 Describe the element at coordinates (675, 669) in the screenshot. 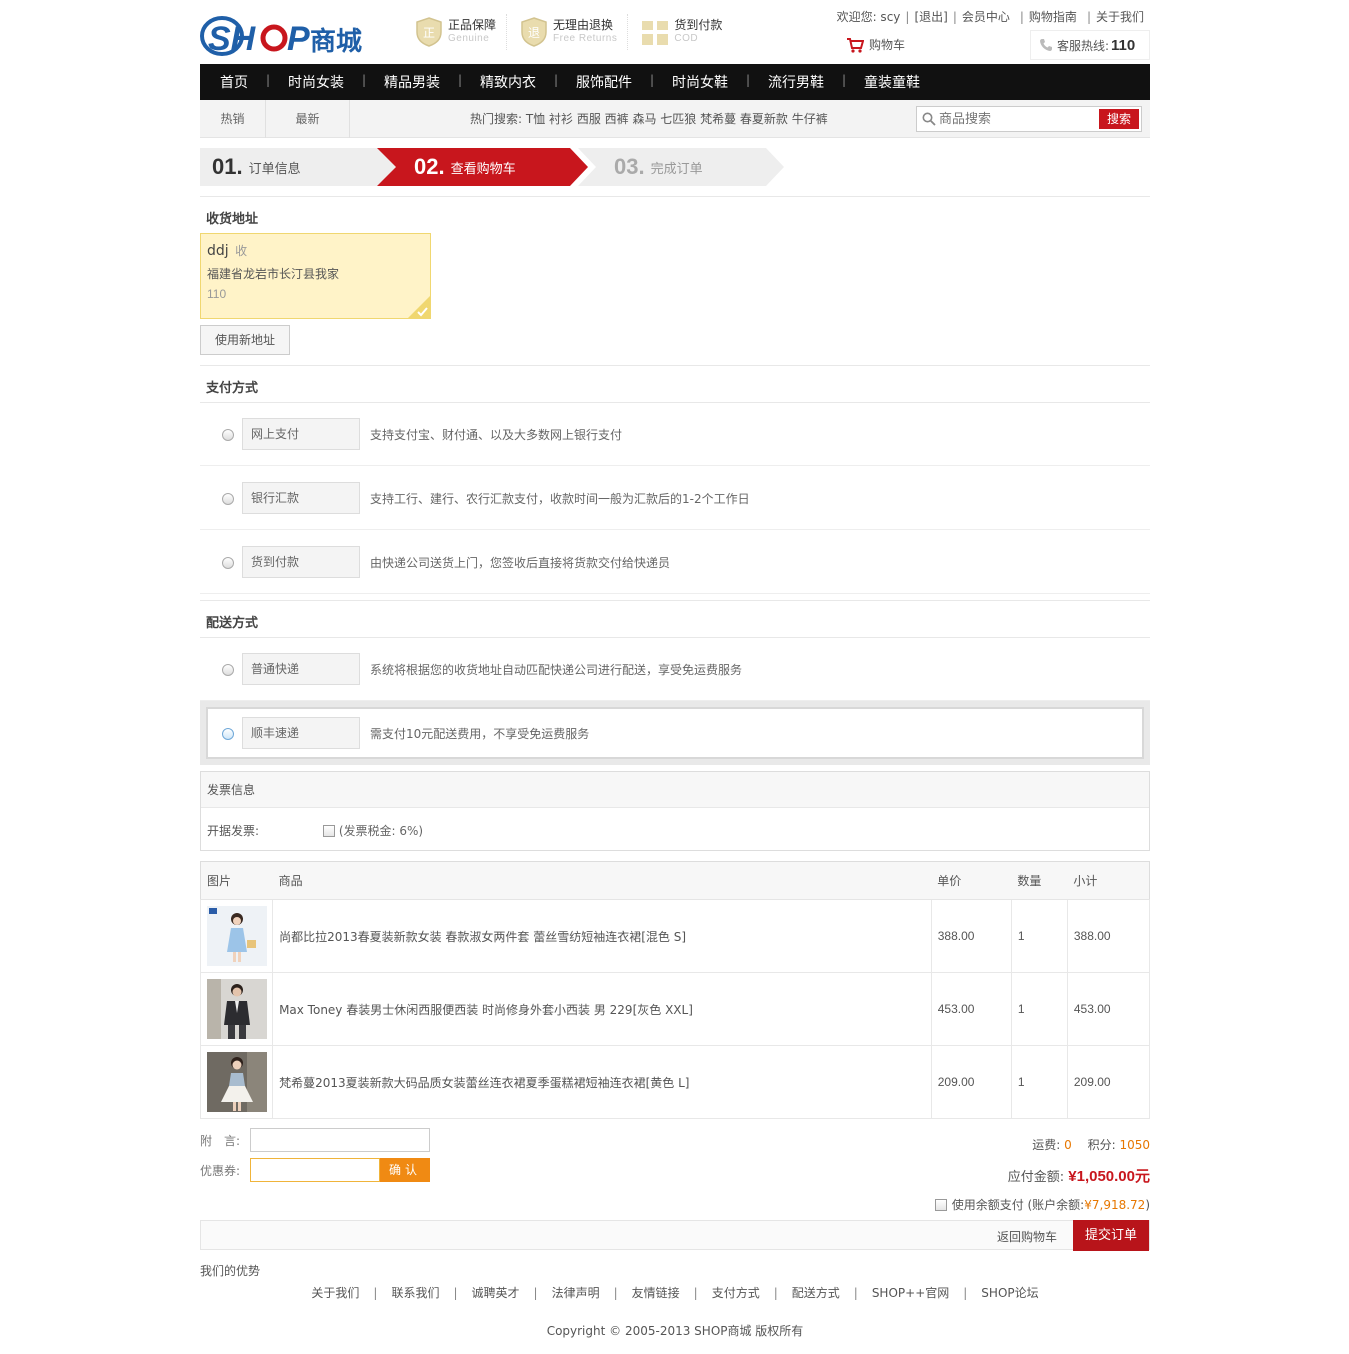

I see `shipping-option-standard: 普通快递 系统将根据您的收货地址自动匹配快递公司进行配送，享受免运费服务` at that location.